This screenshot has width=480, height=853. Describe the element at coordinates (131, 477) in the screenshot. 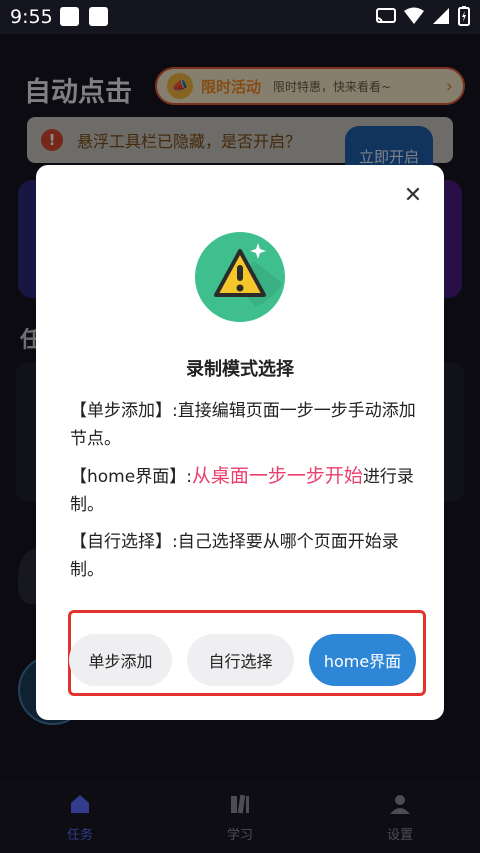

I see `mode-desc-text: 【home界面】:` at that location.